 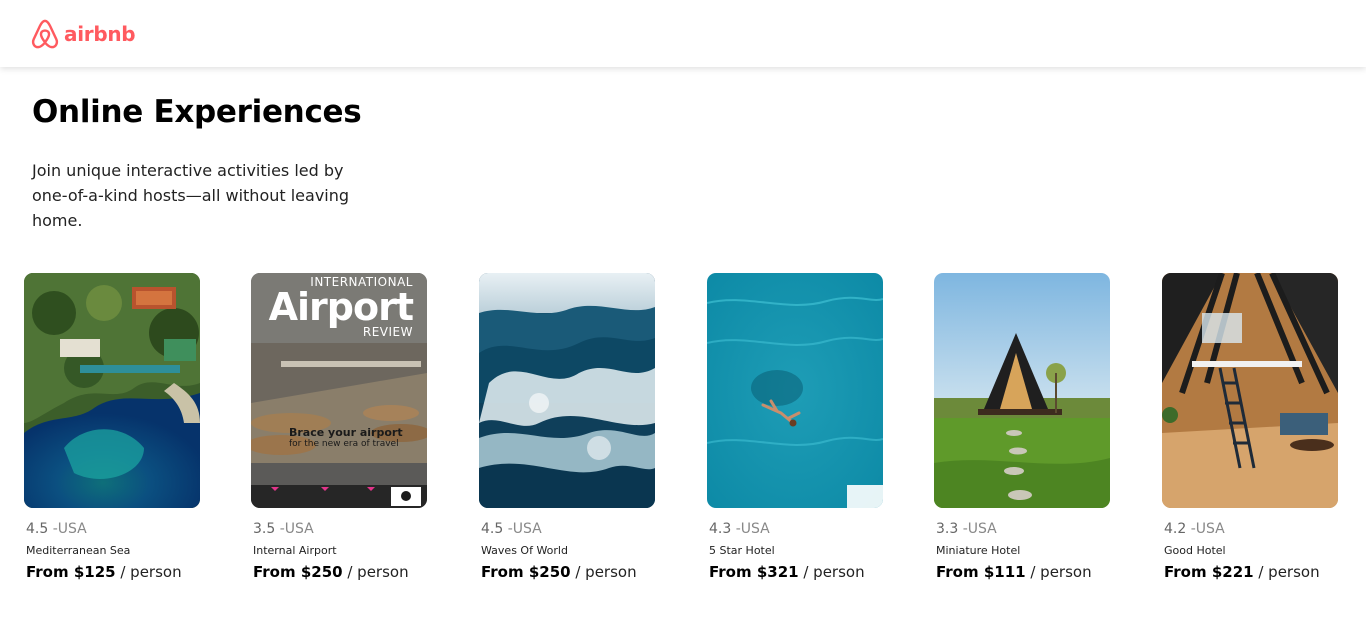 I want to click on aerial-coast-photo, so click(x=112, y=390).